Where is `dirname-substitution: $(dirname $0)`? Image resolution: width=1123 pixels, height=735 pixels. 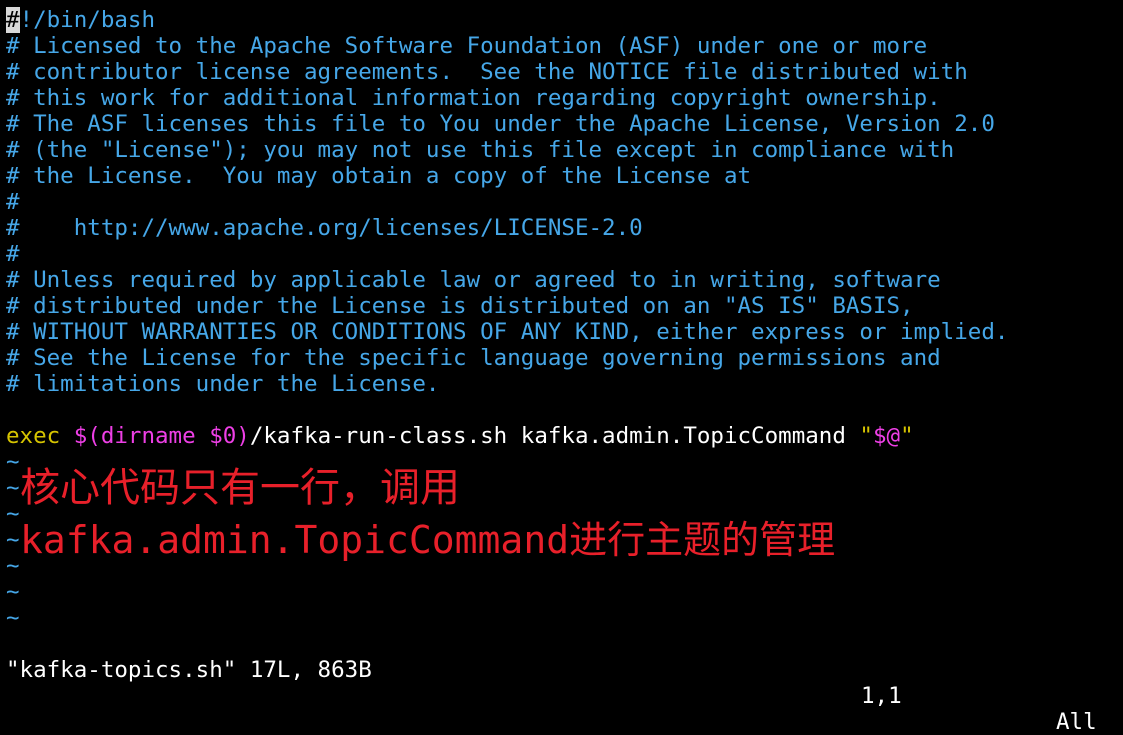
dirname-substitution: $(dirname $0) is located at coordinates (161, 436).